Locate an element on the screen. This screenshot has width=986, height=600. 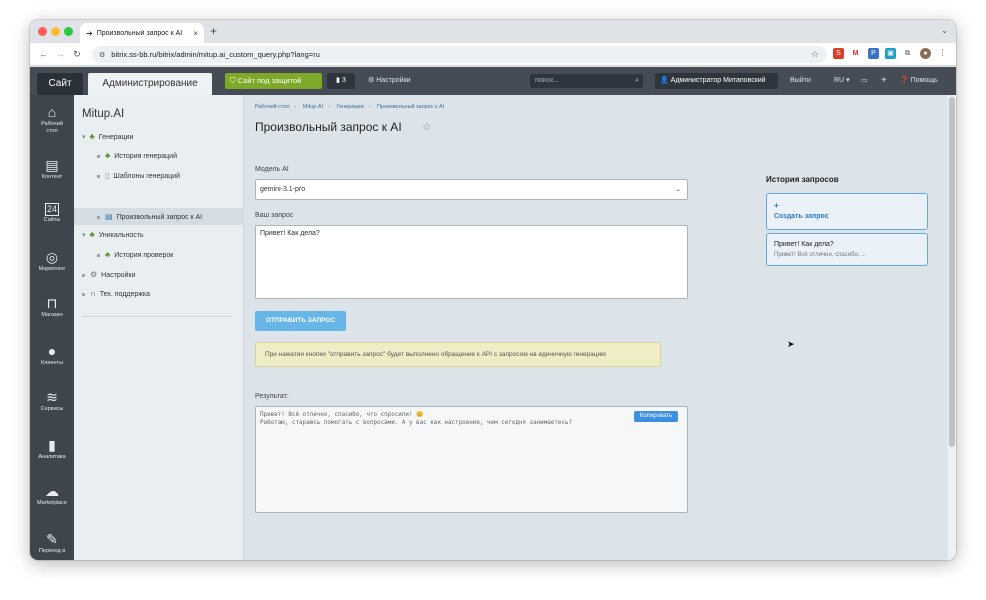
browser-tab: ➔ Произвольный запрос к AI × is located at coordinates (142, 33).